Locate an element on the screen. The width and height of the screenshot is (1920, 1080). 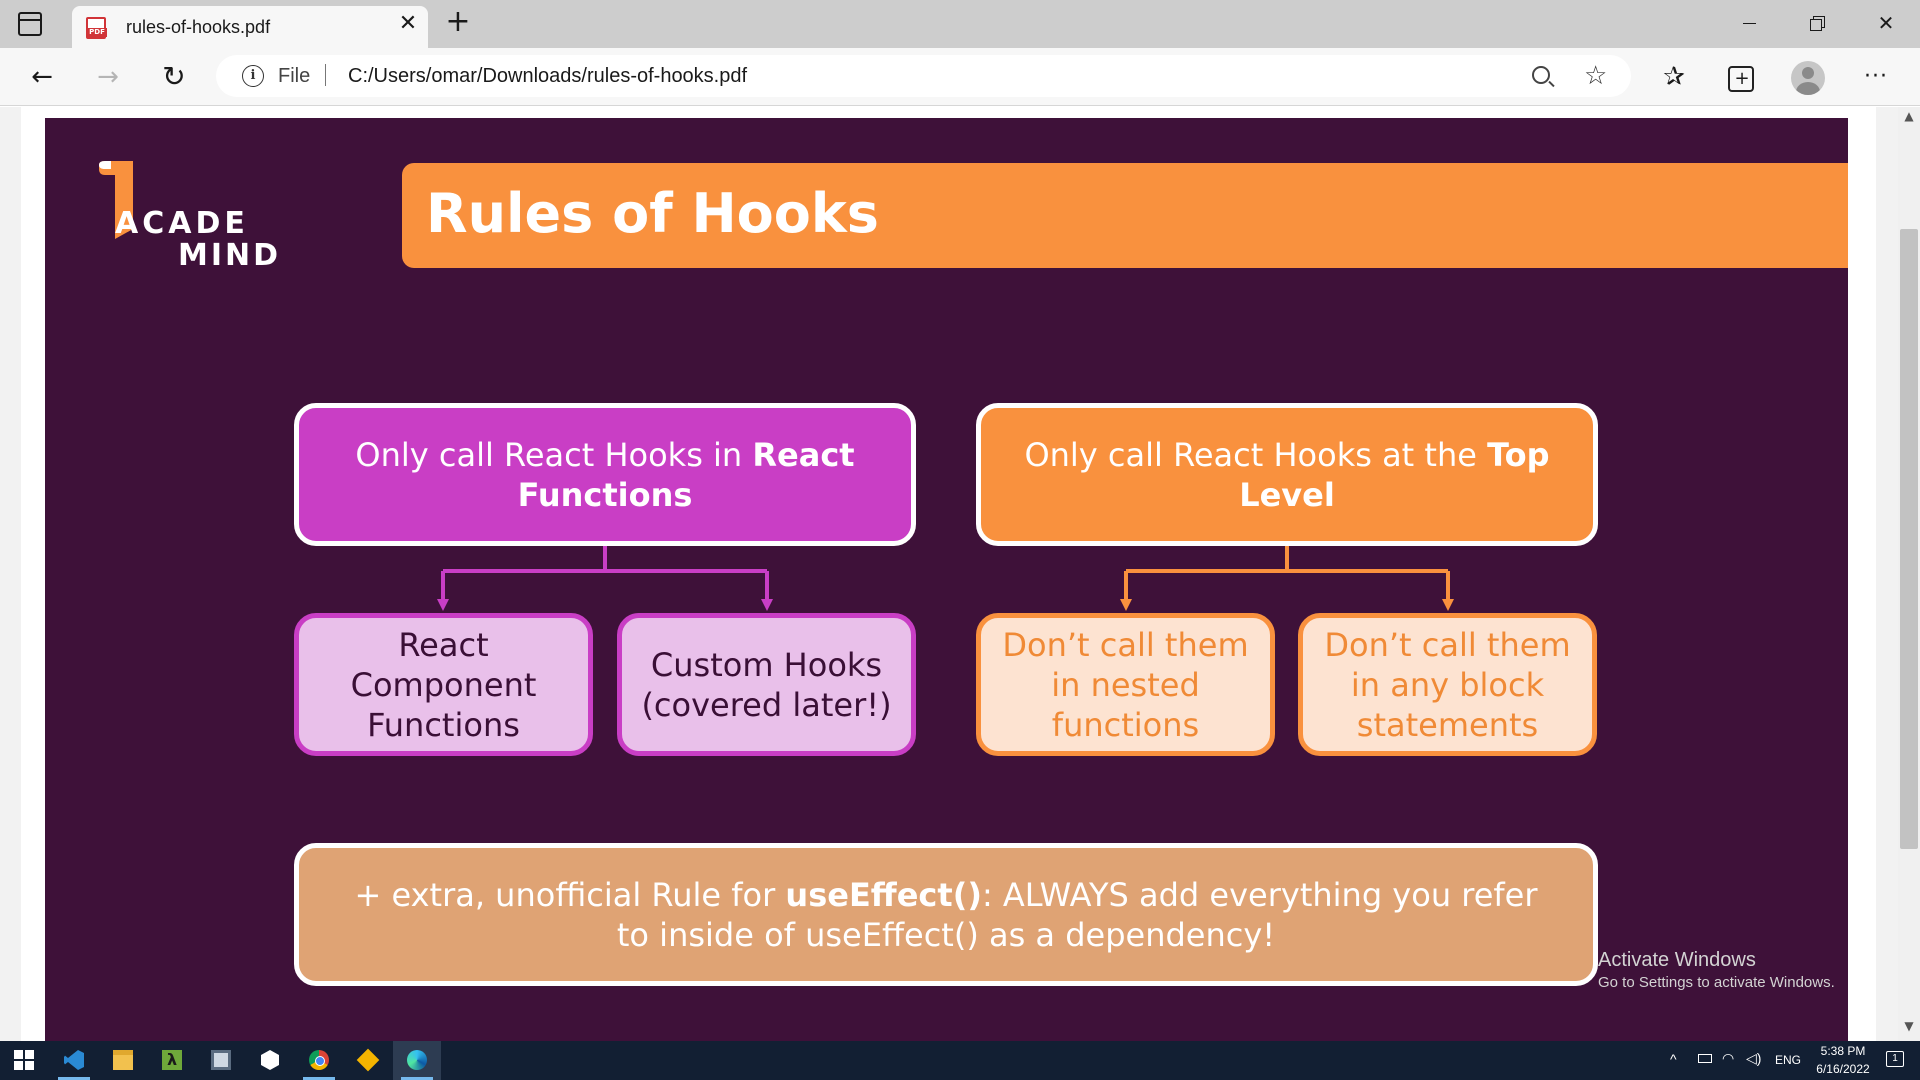
rule-top-level: Only call React Hooks at the Top Level is located at coordinates (1287, 474).